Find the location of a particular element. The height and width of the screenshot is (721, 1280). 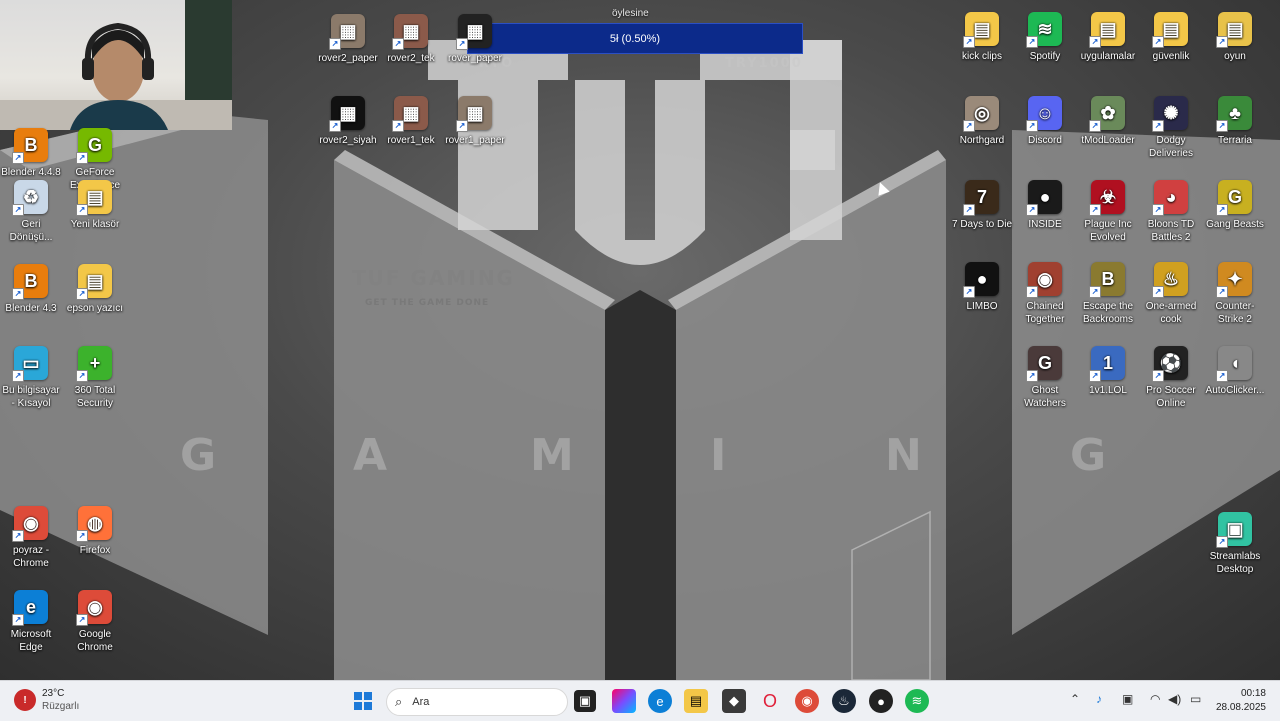

desktop-icon-1v1-lol: 1 ↗ 1v1.LOL is located at coordinates (1108, 371).